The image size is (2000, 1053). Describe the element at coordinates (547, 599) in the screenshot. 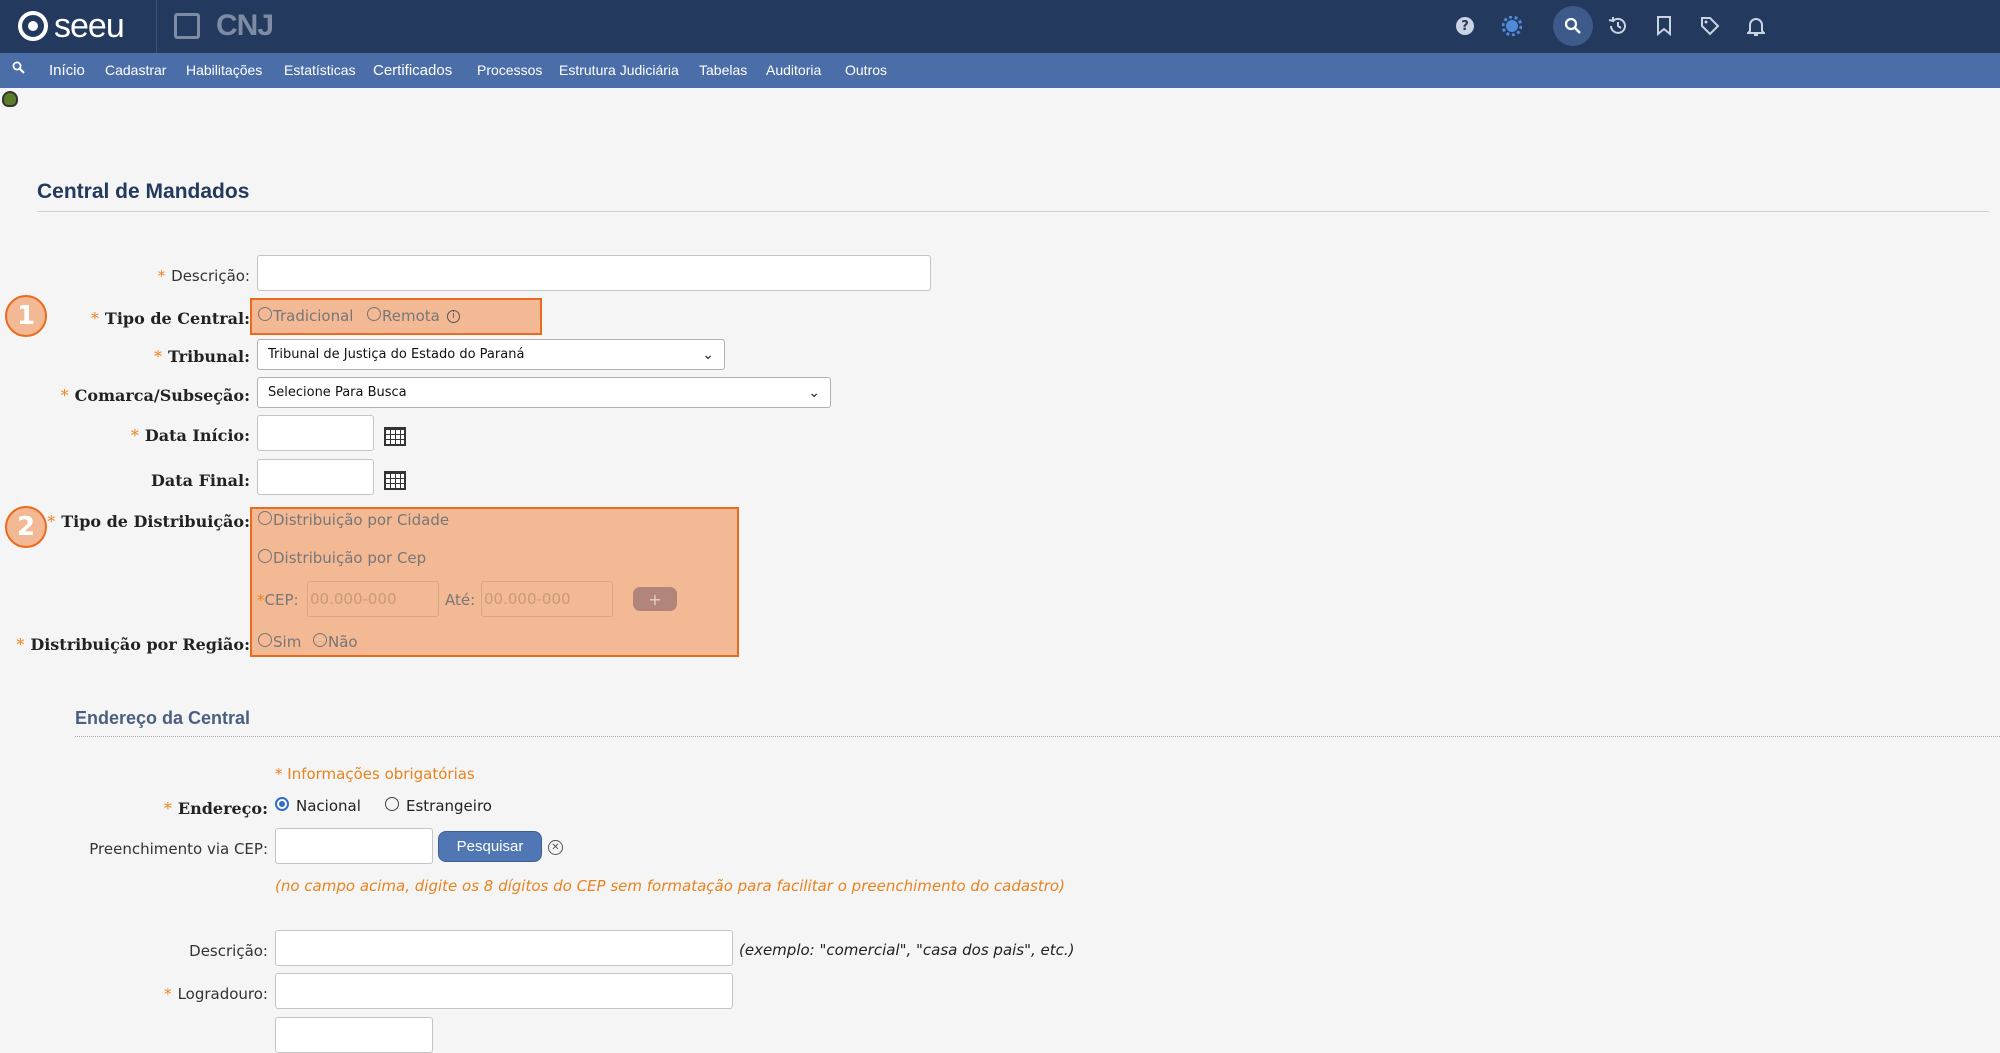

I see `cep-ate-input: 00.000-000` at that location.